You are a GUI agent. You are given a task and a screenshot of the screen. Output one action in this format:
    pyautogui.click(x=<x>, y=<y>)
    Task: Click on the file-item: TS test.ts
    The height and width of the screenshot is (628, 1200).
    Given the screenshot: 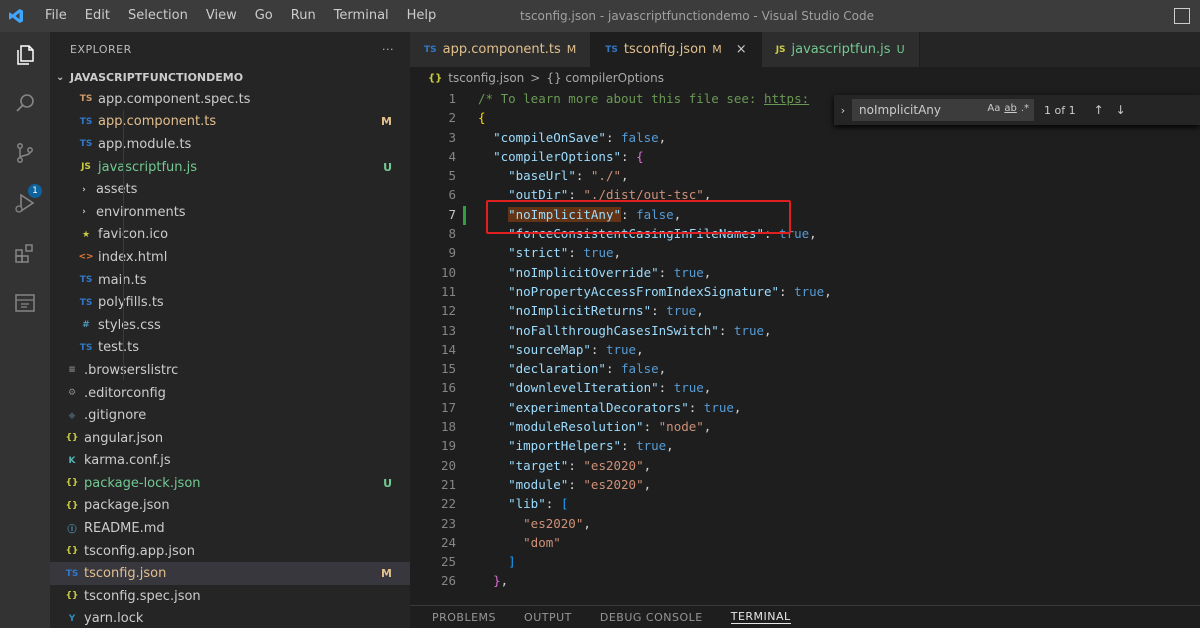 What is the action you would take?
    pyautogui.click(x=230, y=348)
    